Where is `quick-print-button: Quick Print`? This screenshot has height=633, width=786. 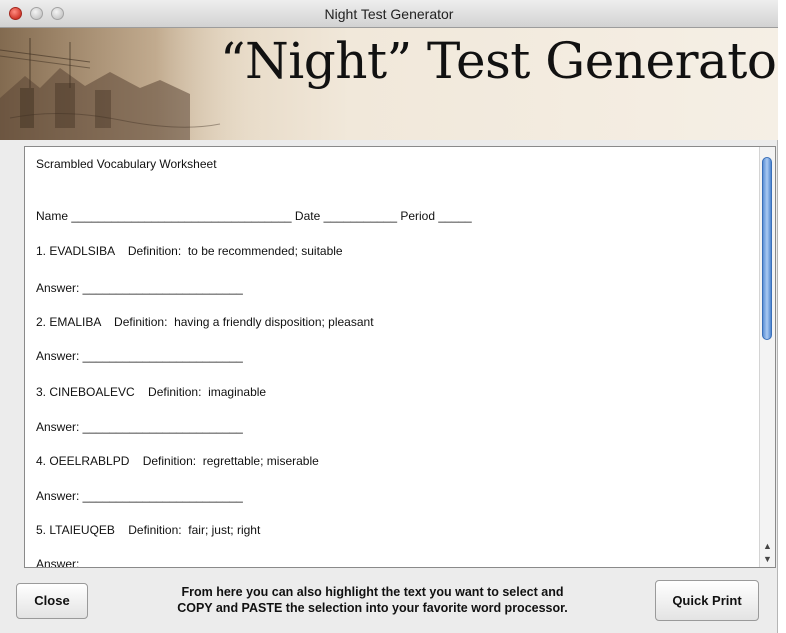
quick-print-button: Quick Print is located at coordinates (707, 600).